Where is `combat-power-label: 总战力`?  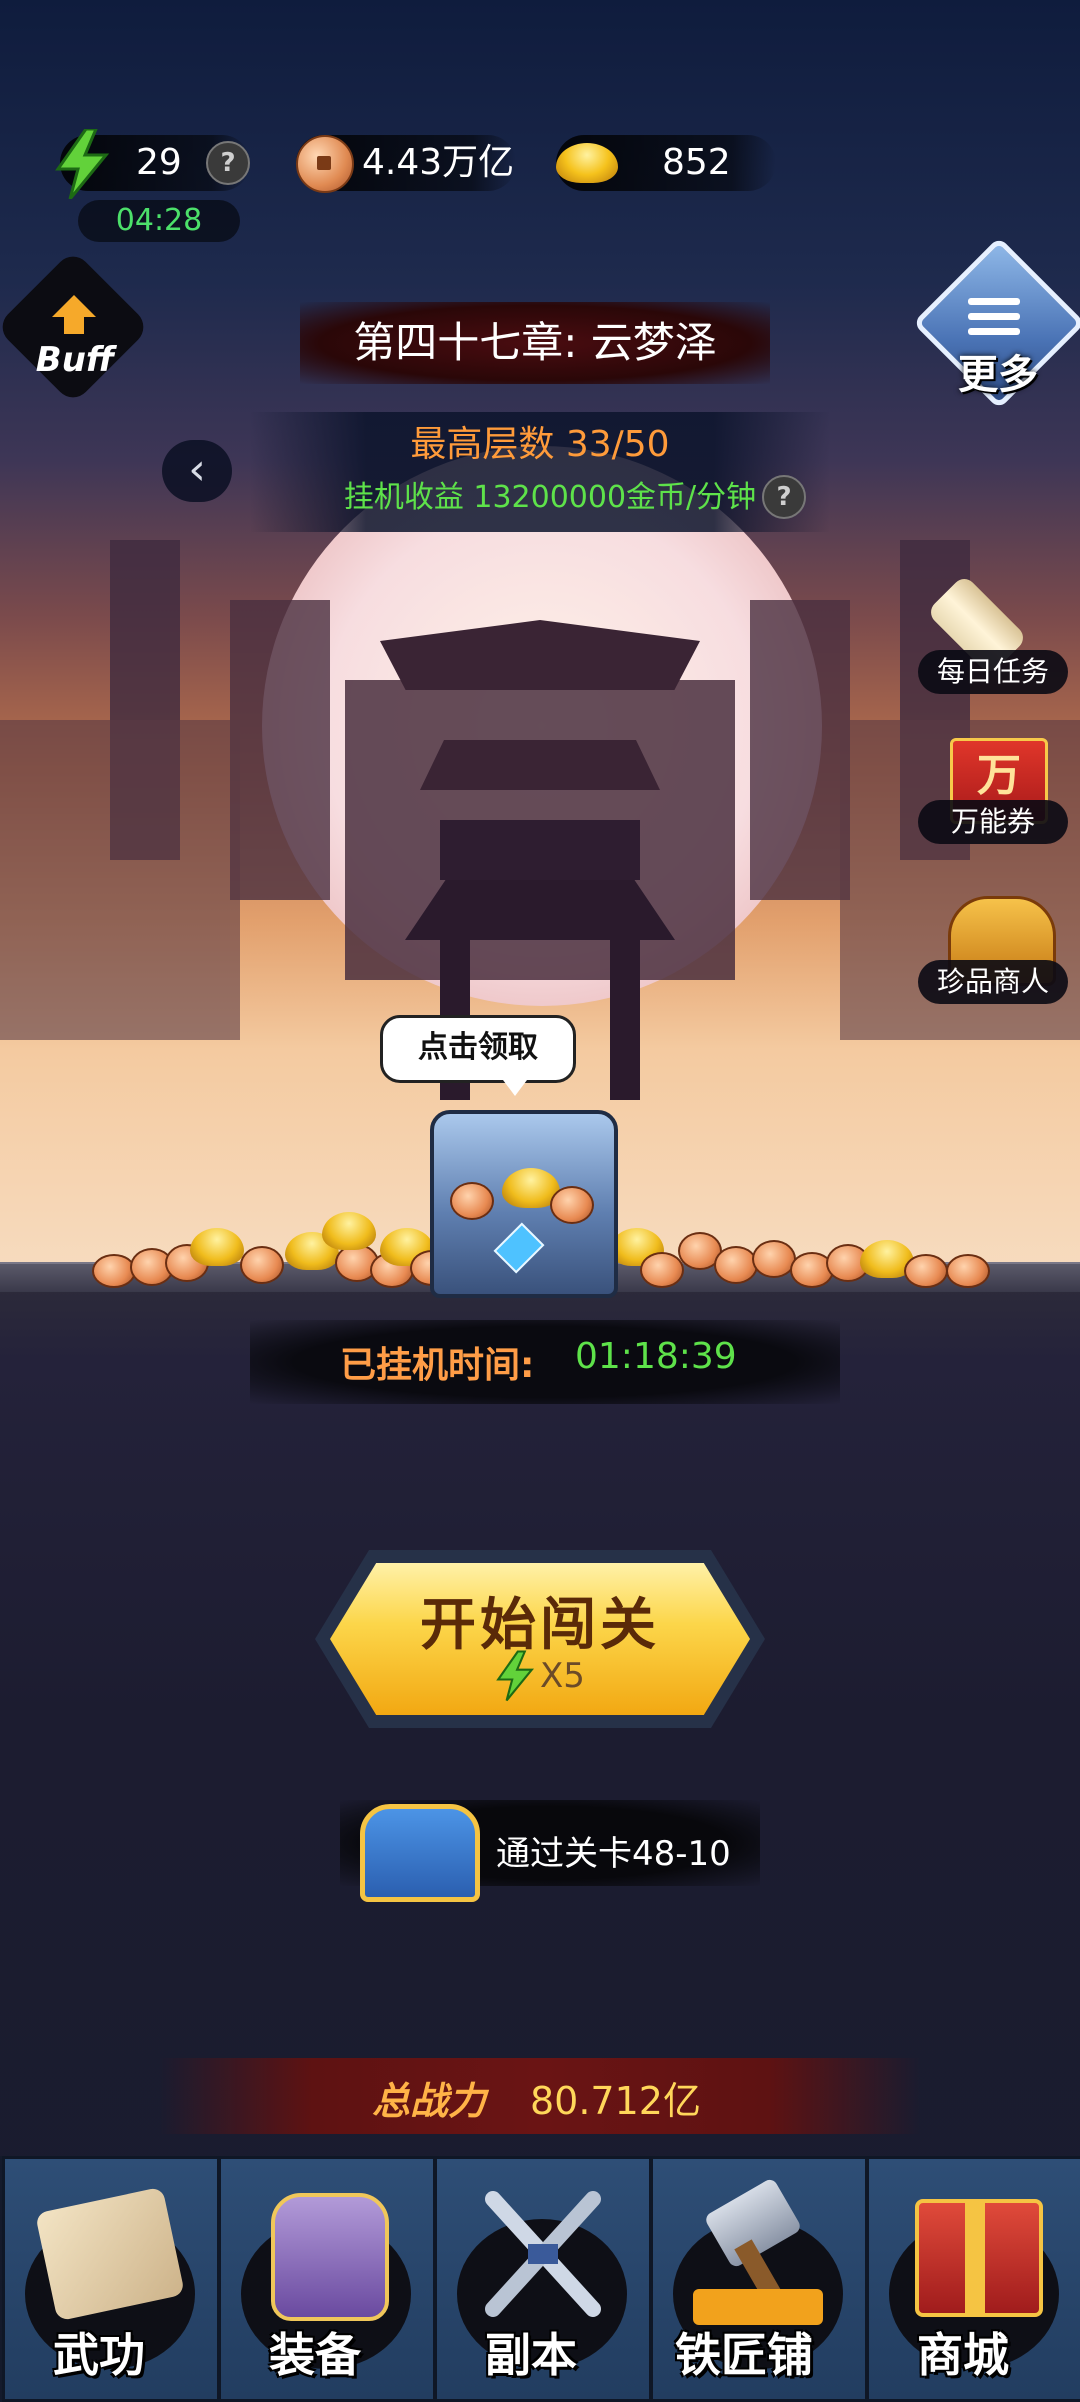 combat-power-label: 总战力 is located at coordinates (429, 2101).